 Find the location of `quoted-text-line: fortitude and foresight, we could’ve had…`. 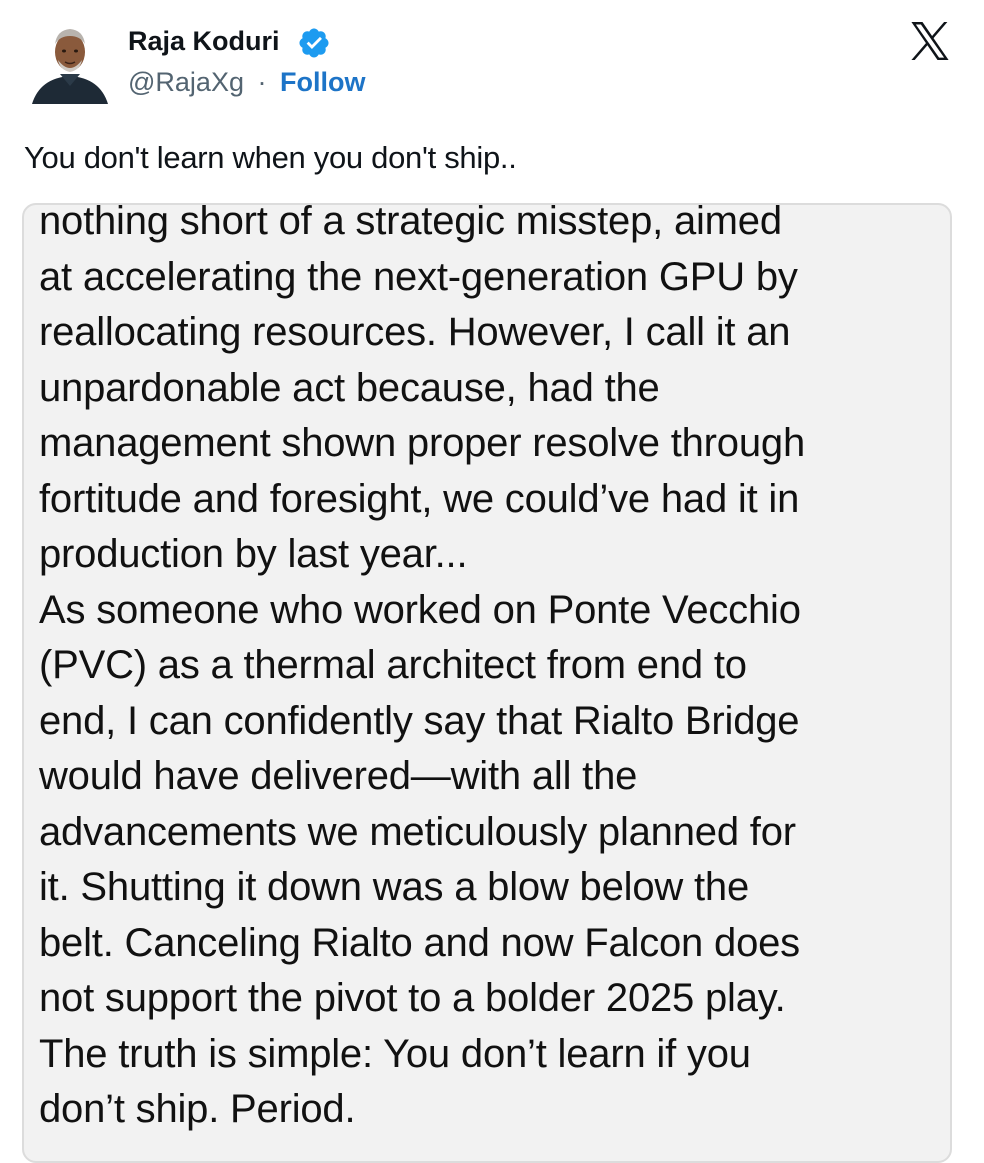

quoted-text-line: fortitude and foresight, we could’ve had… is located at coordinates (419, 498).